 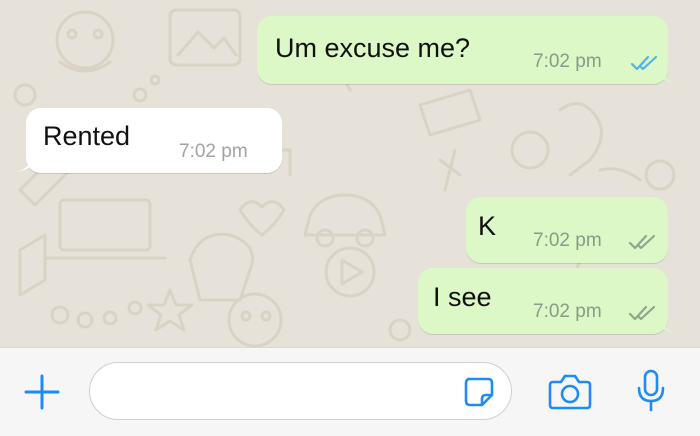 I want to click on message-bubble-outgoing: I see 7:02 pm, so click(x=548, y=301).